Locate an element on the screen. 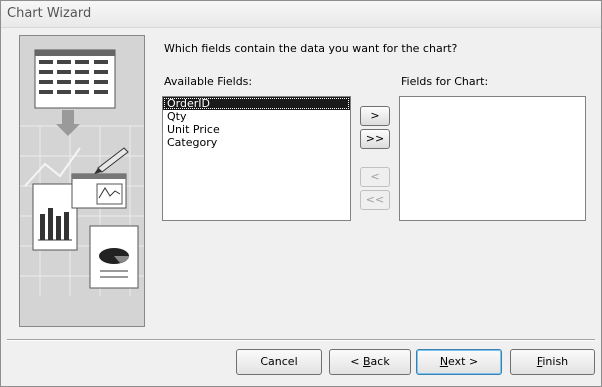  back-button-prefix: < is located at coordinates (356, 361).